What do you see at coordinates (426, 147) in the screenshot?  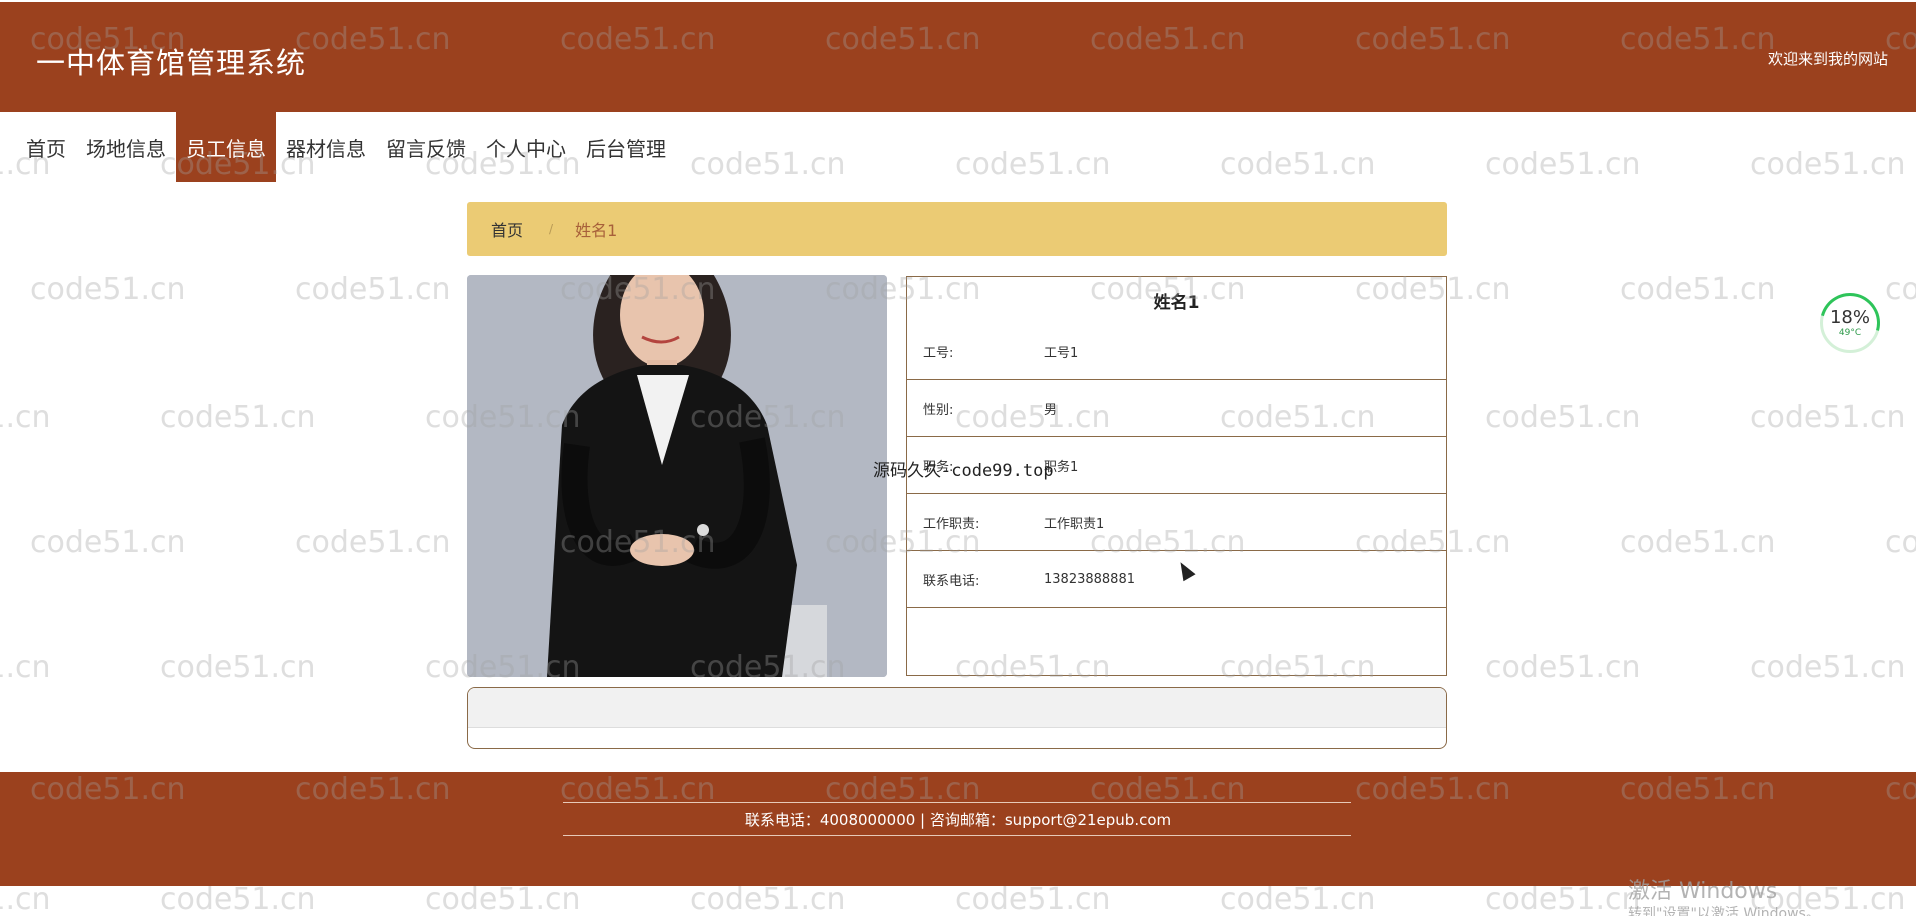 I see `nav-item-feedback: 留言反馈` at bounding box center [426, 147].